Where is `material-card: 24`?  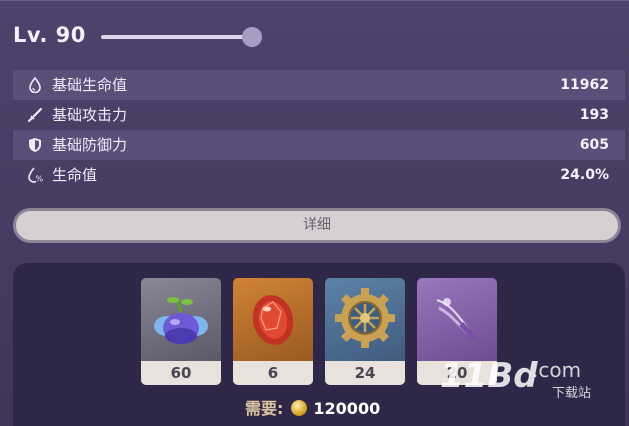
material-card: 24 is located at coordinates (365, 331).